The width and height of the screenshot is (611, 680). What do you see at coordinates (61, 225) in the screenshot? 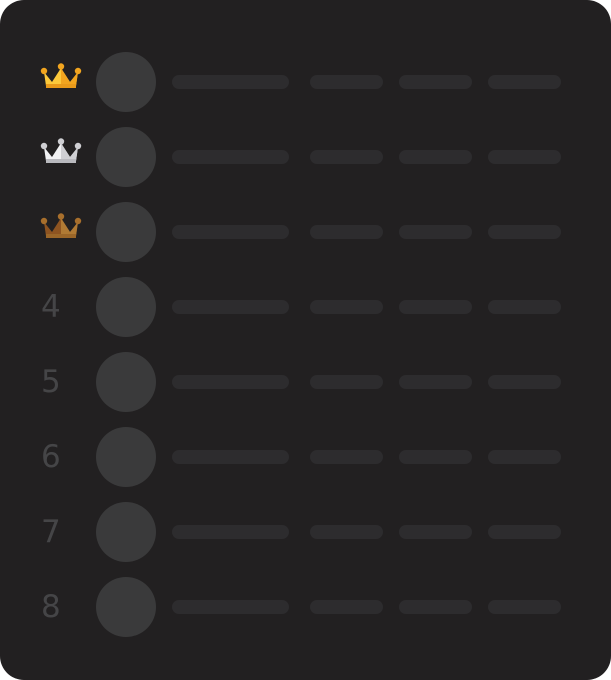
I see `bronze-crown-icon` at bounding box center [61, 225].